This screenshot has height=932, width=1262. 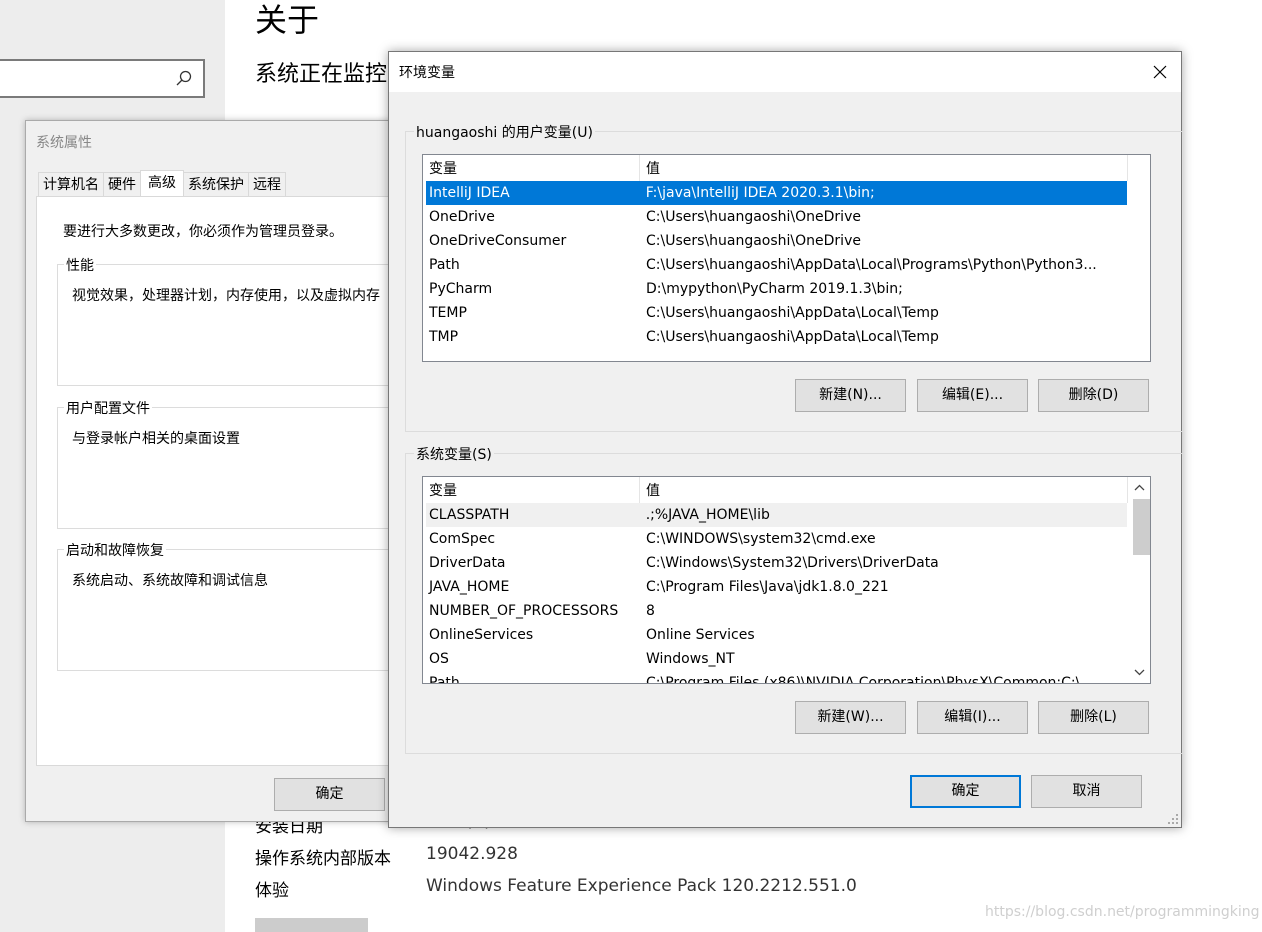 I want to click on variable-value-cell: Online Services, so click(x=700, y=635).